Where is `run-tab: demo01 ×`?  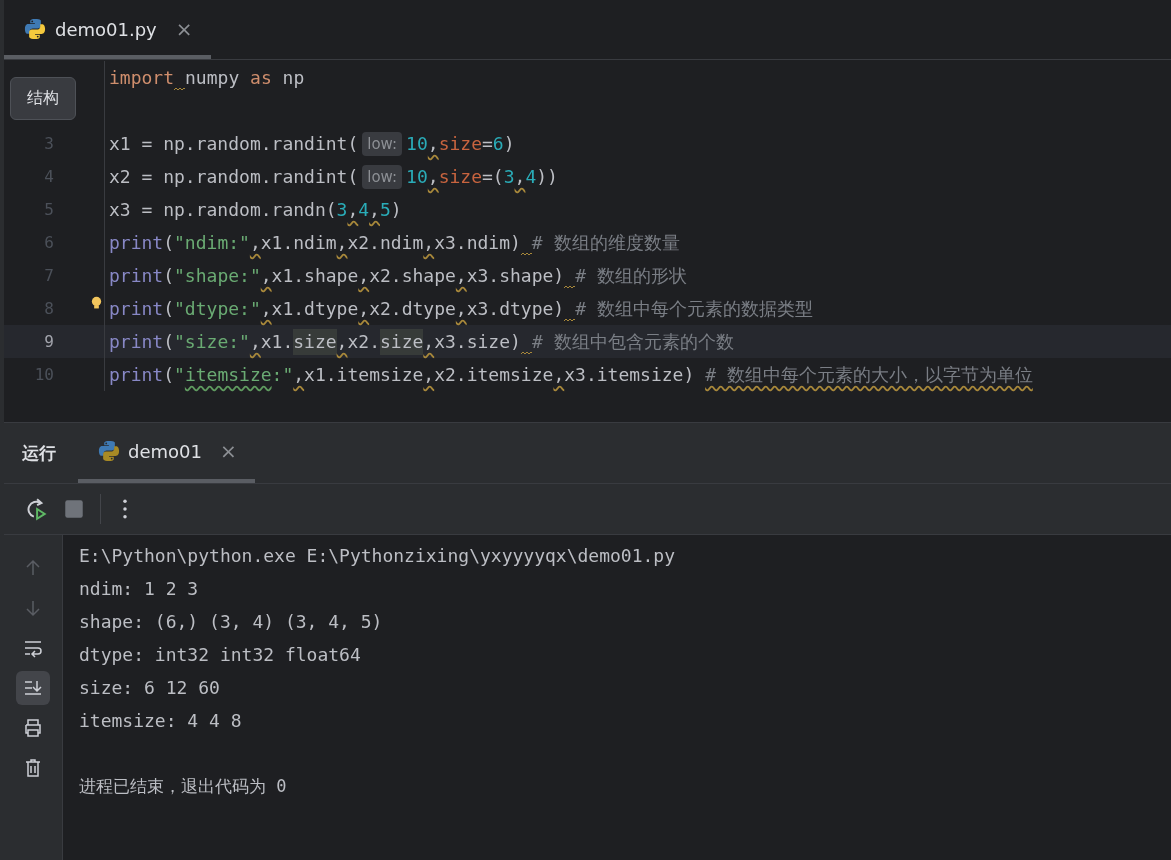
run-tab: demo01 × is located at coordinates (166, 453).